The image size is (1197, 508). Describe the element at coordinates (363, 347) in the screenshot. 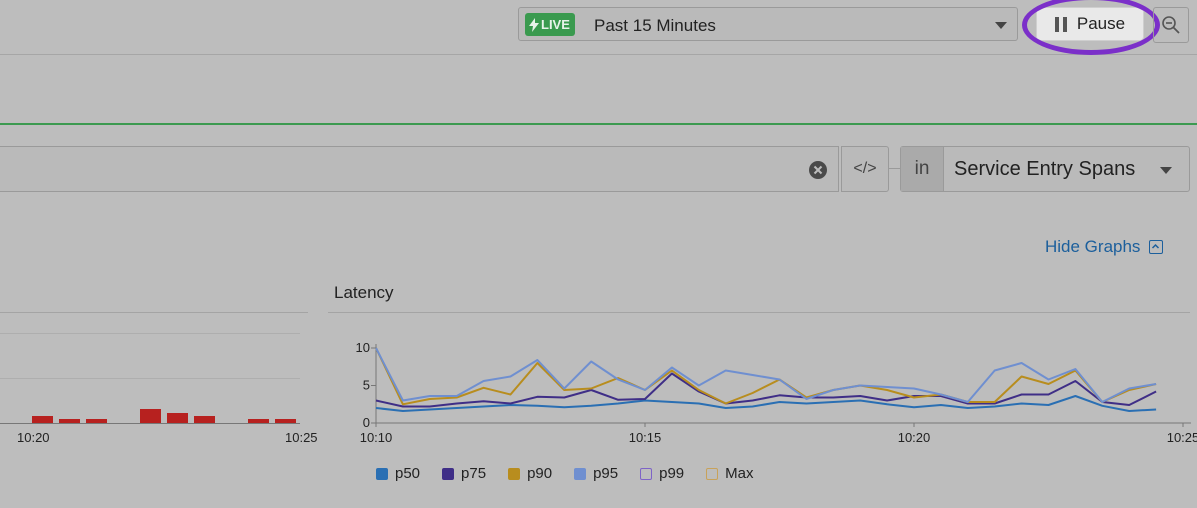

I see `y-tick-label: 10` at that location.